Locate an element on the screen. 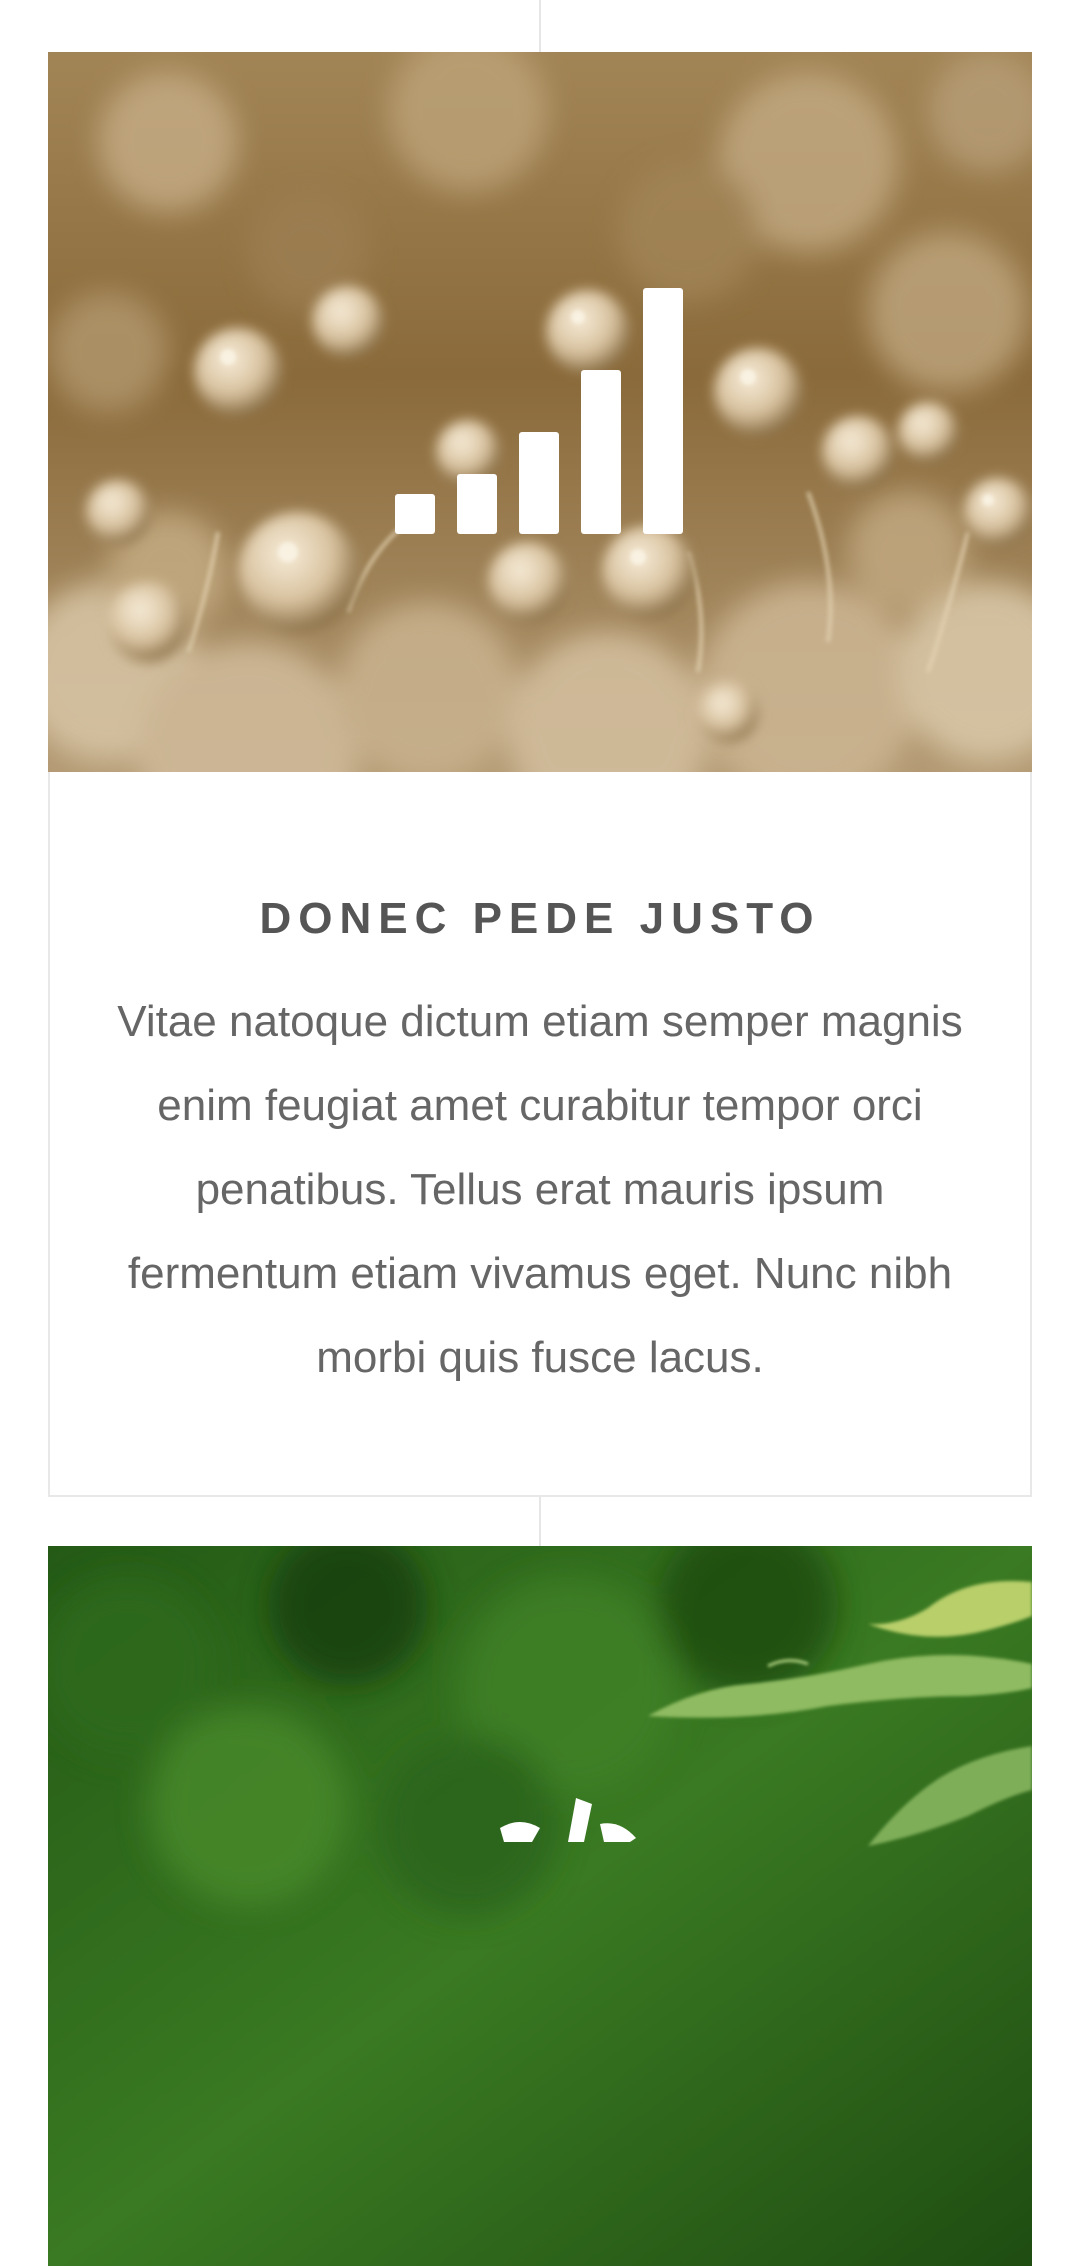  signal-bars-icon is located at coordinates (539, 411).